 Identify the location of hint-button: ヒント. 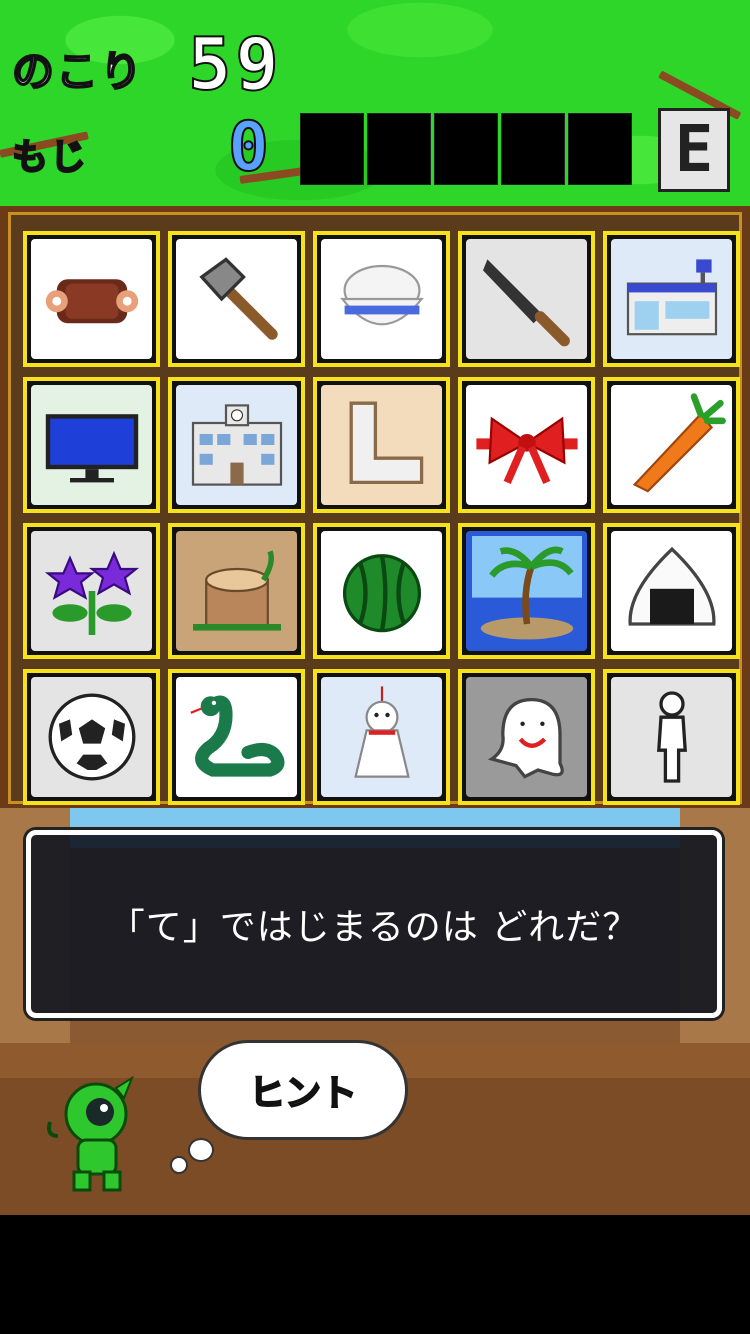
(303, 1090).